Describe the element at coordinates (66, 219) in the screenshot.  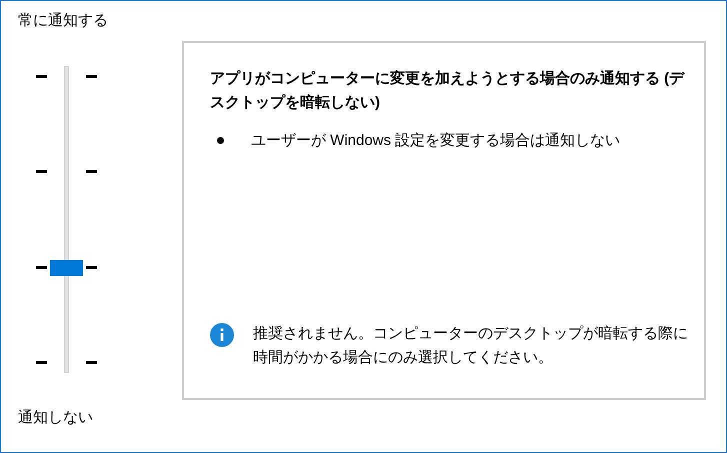
I see `slider` at that location.